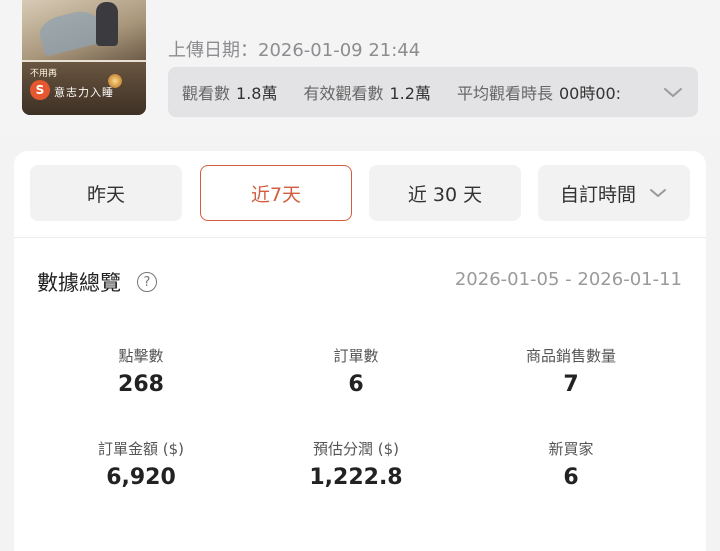  I want to click on upload-date-value: 2026-01-09 21:44, so click(339, 50).